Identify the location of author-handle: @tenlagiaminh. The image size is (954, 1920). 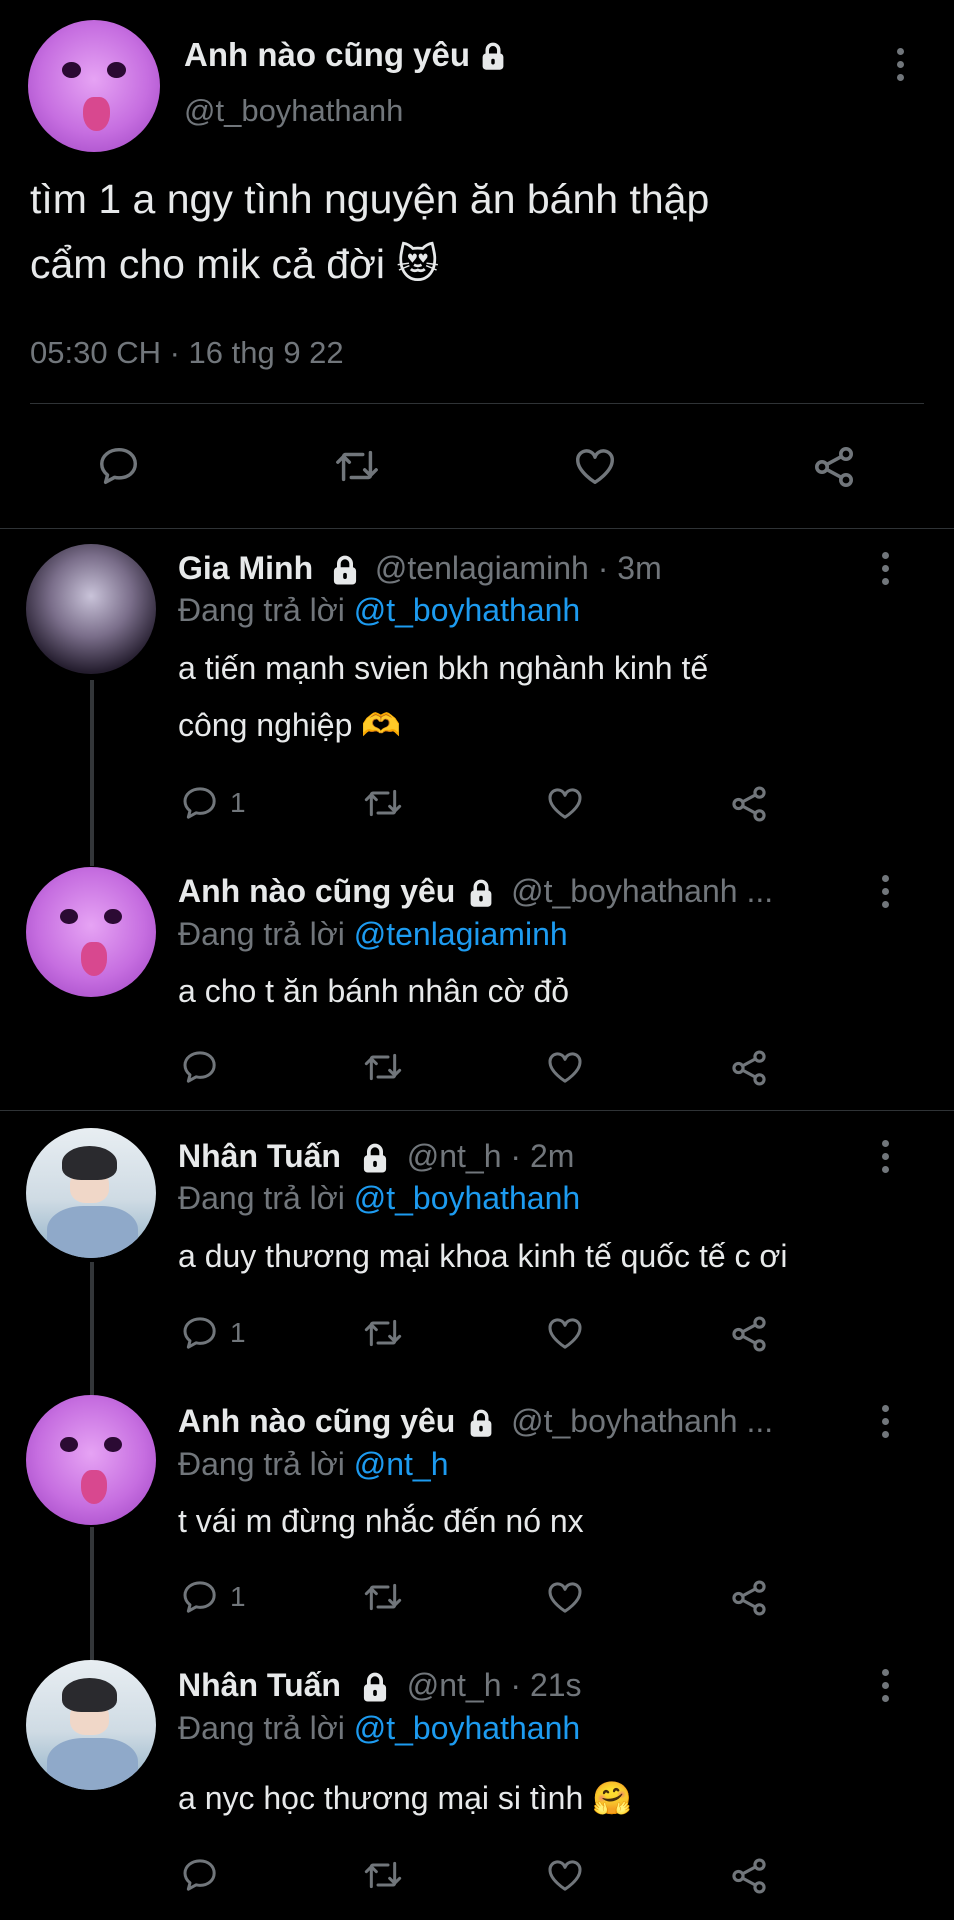
(482, 568).